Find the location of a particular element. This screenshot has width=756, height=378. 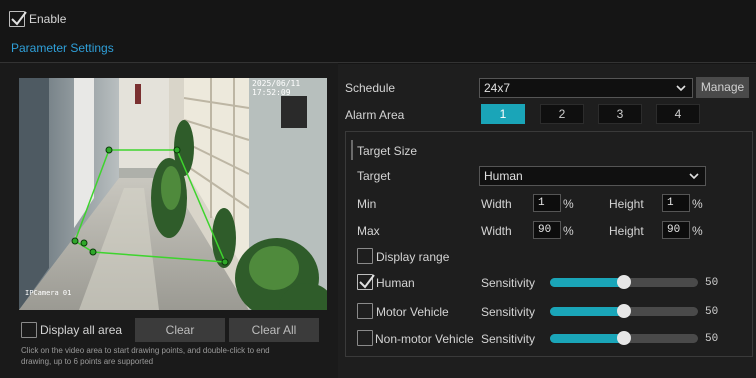

min-height-input: 1 is located at coordinates (676, 203).